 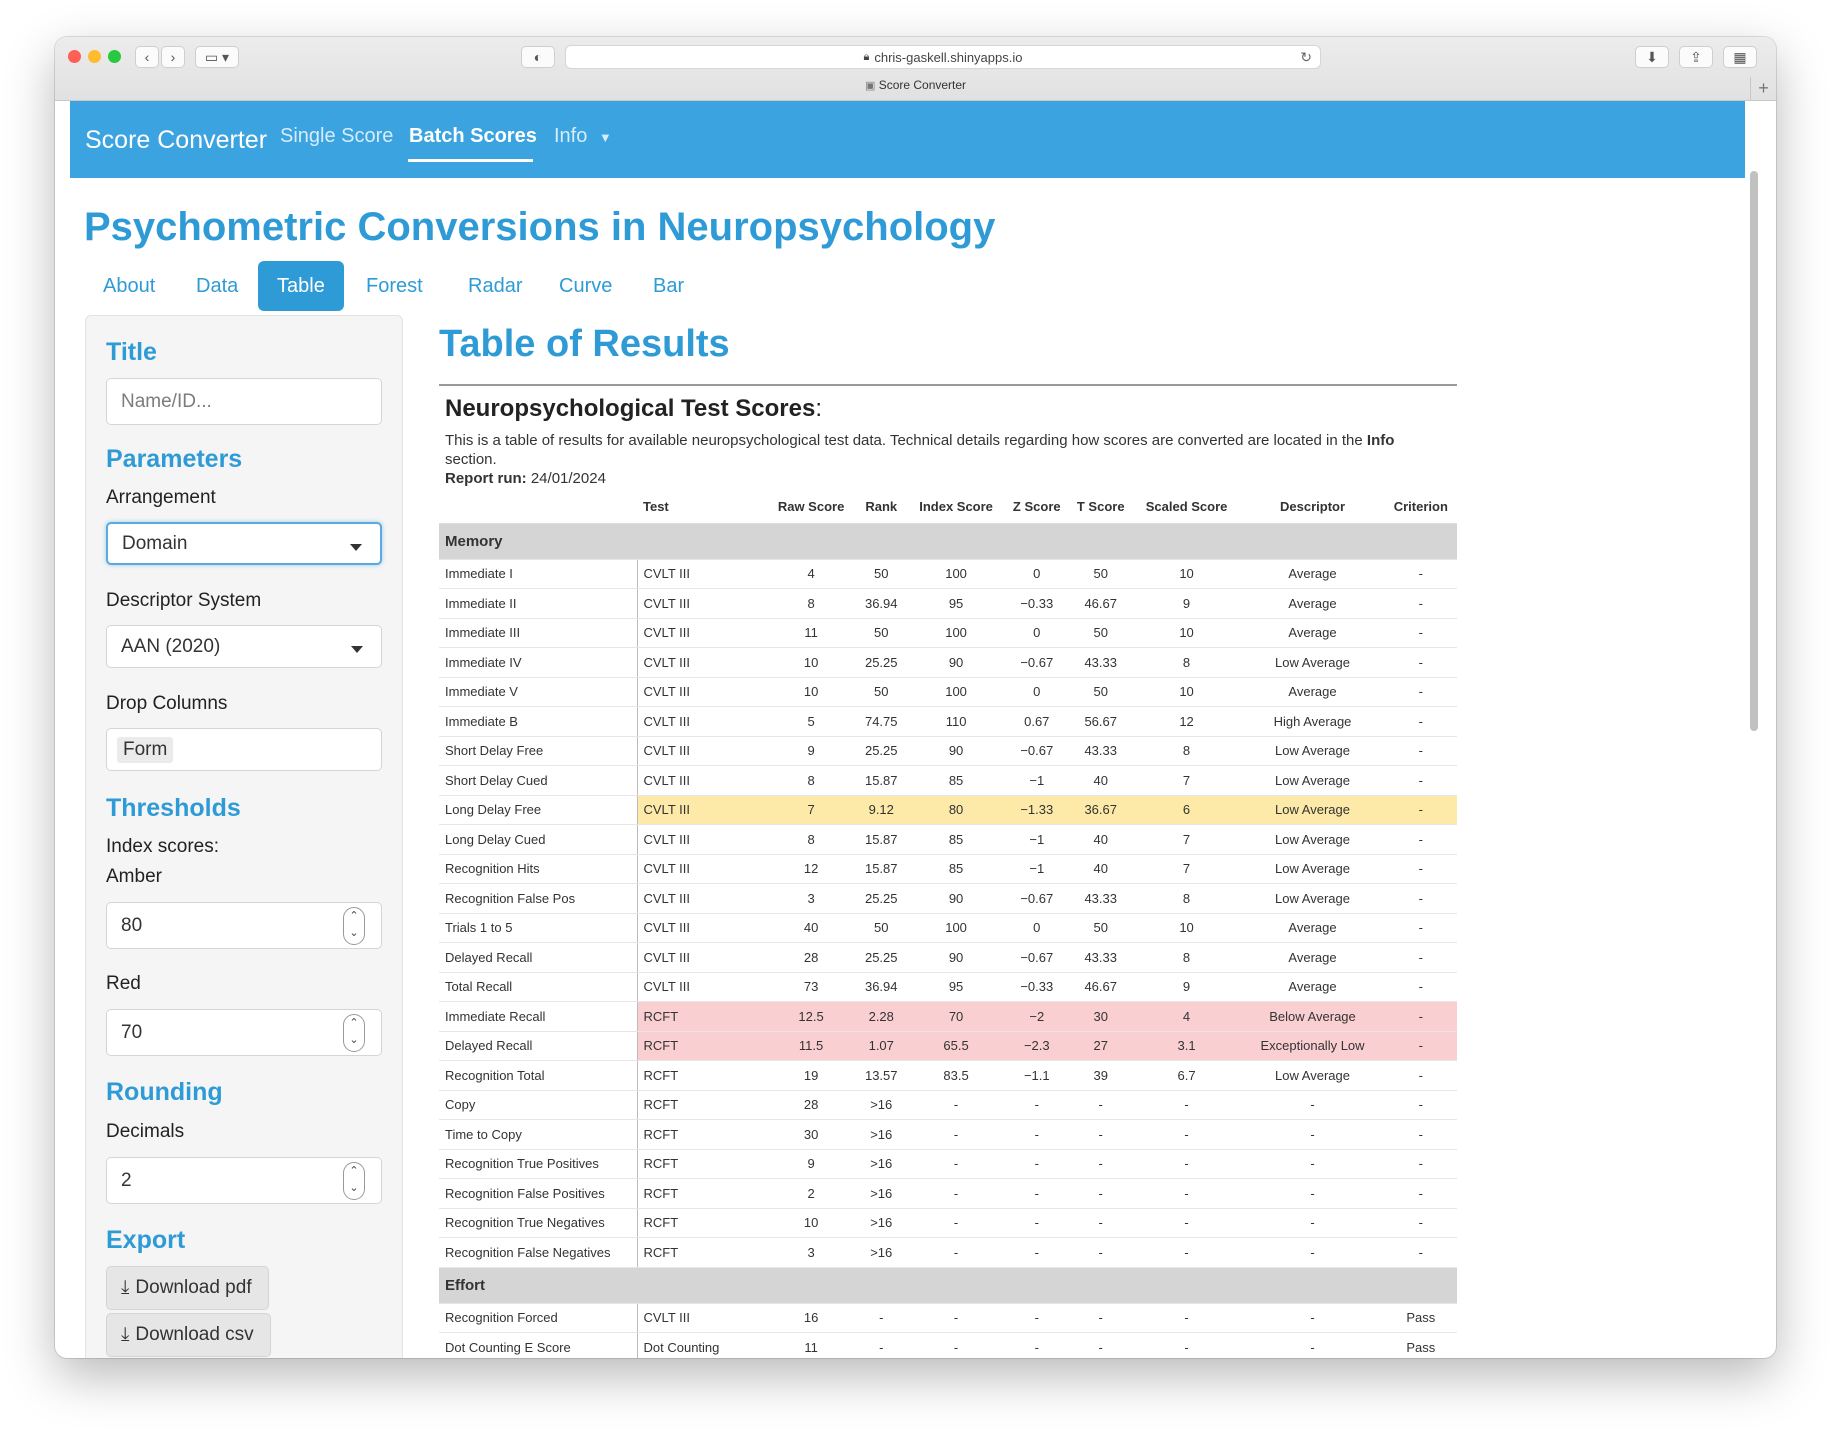 What do you see at coordinates (244, 1180) in the screenshot?
I see `decimals-input: 2 ⌃ ⌄` at bounding box center [244, 1180].